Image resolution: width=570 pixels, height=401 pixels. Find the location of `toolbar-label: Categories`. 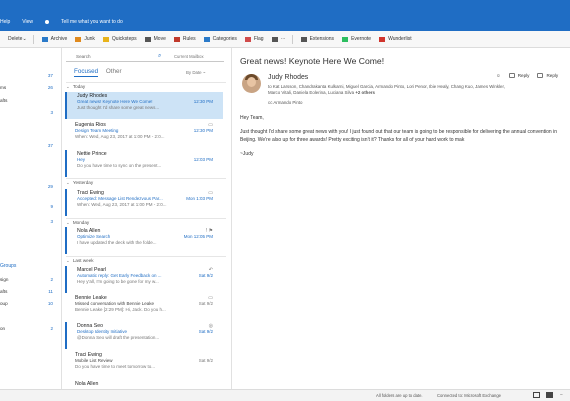

toolbar-label: Categories is located at coordinates (224, 39).